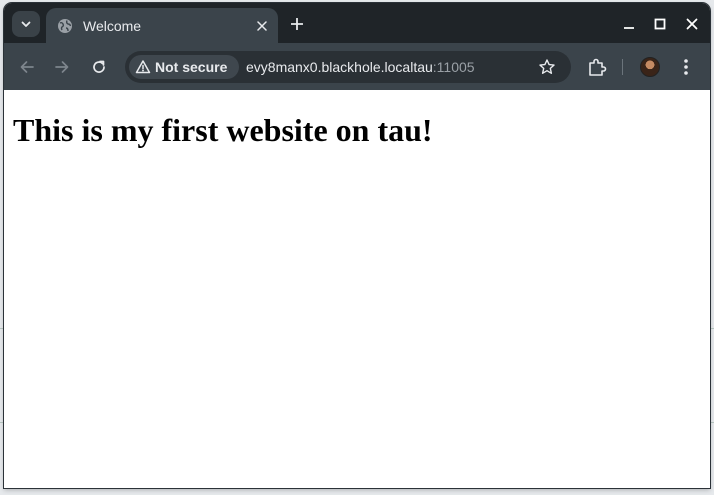 Image resolution: width=714 pixels, height=495 pixels. What do you see at coordinates (112, 25) in the screenshot?
I see `tab-title: Welcome` at bounding box center [112, 25].